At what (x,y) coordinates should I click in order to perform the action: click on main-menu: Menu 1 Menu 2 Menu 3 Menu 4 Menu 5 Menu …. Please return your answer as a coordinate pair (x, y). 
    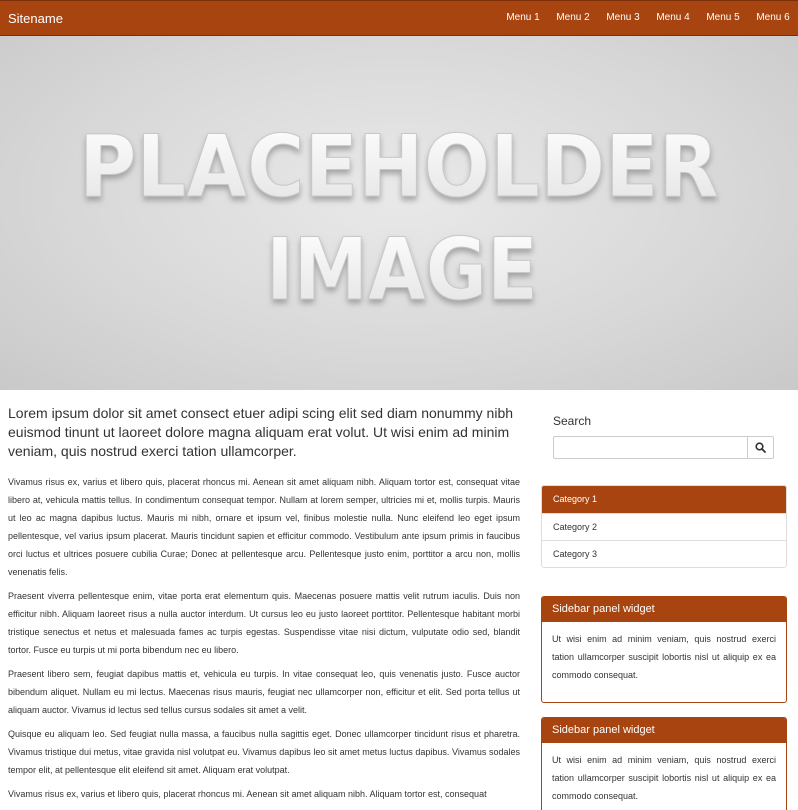
    Looking at the image, I should click on (648, 19).